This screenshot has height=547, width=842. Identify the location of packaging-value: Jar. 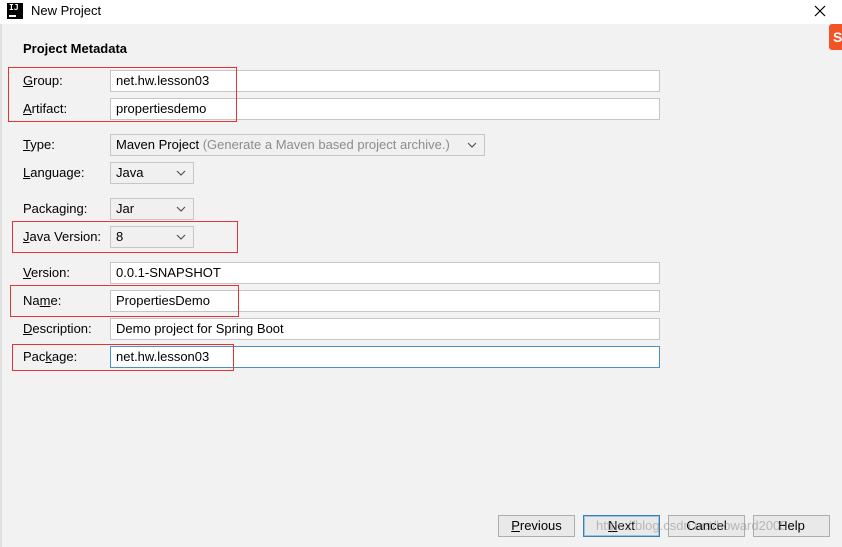
(125, 208).